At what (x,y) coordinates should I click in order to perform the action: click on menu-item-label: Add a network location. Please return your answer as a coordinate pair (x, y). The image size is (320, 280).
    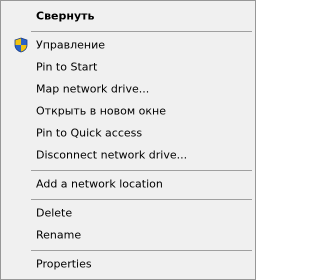
    Looking at the image, I should click on (99, 184).